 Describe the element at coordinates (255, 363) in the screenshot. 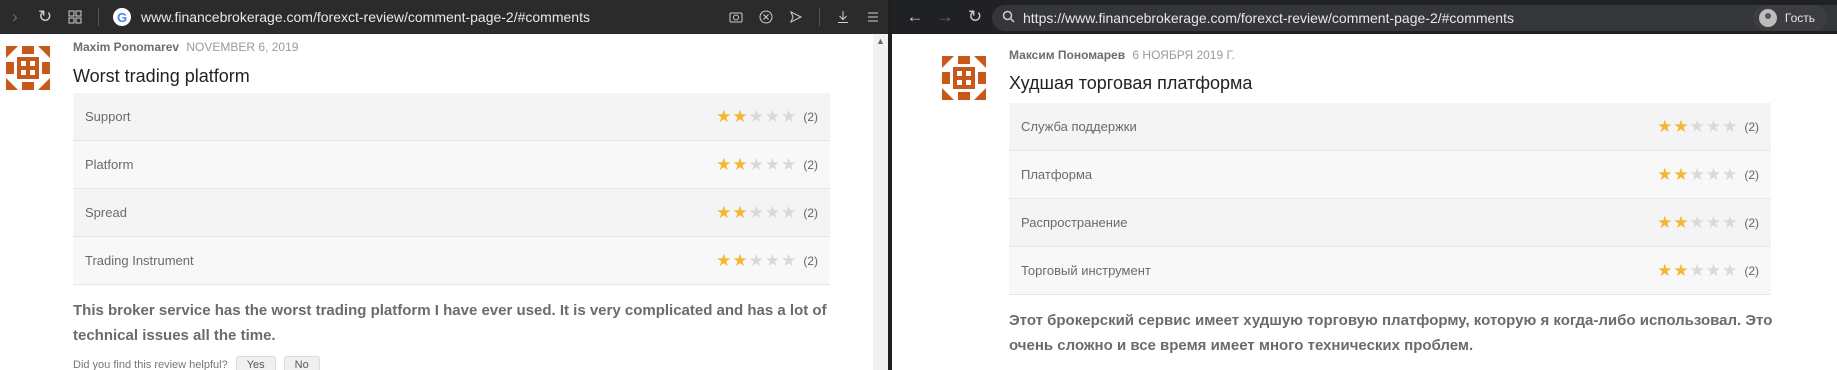

I see `yes-button: Yes` at that location.